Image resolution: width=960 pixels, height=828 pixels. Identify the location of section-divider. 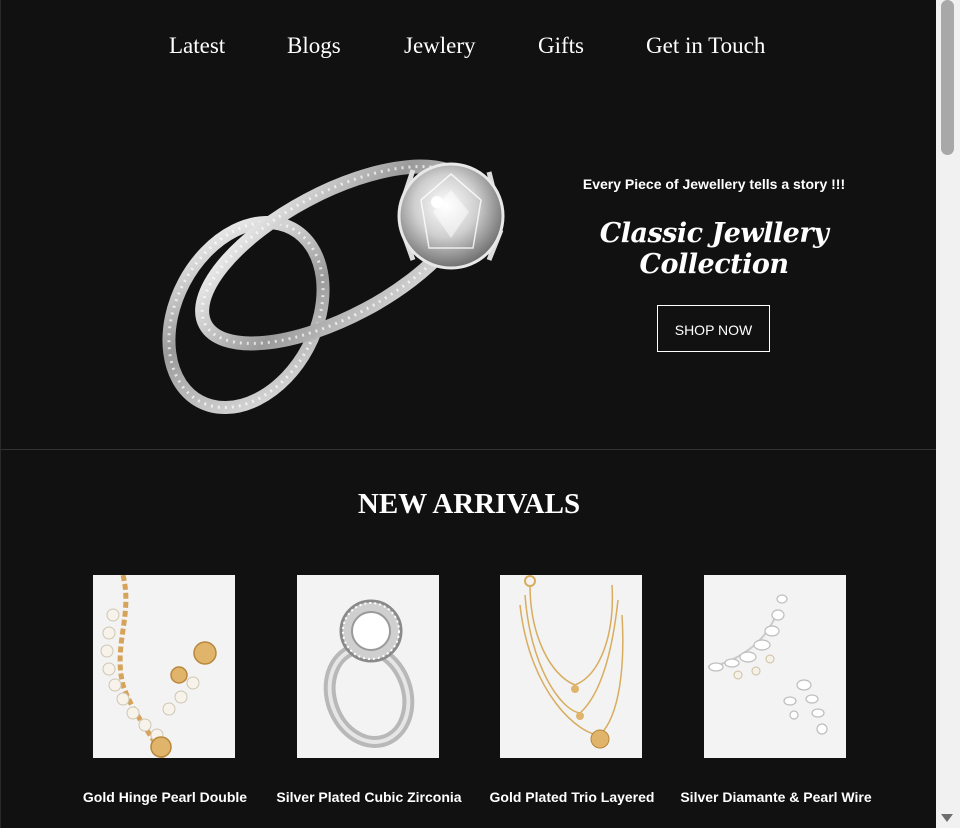
(468, 449).